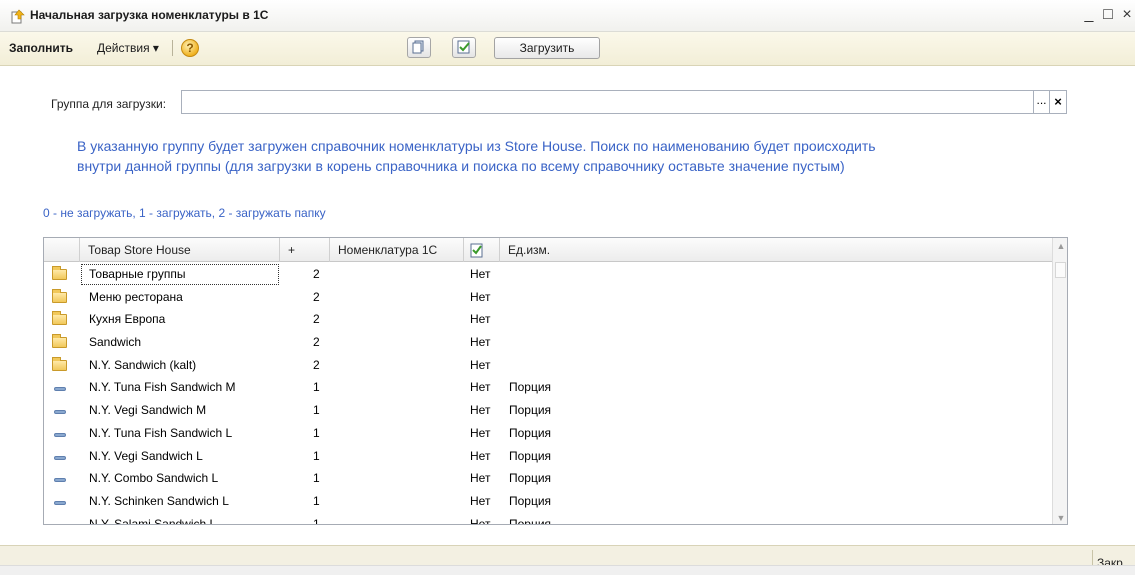 This screenshot has width=1135, height=575. What do you see at coordinates (180, 456) in the screenshot?
I see `cell-goods: N.Y. Vegi Sandwich L` at bounding box center [180, 456].